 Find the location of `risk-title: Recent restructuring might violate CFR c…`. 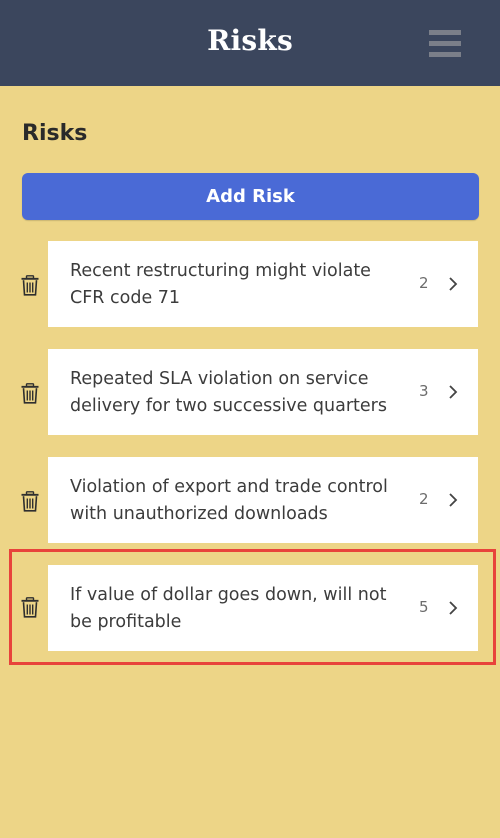

risk-title: Recent restructuring might violate CFR c… is located at coordinates (220, 284).